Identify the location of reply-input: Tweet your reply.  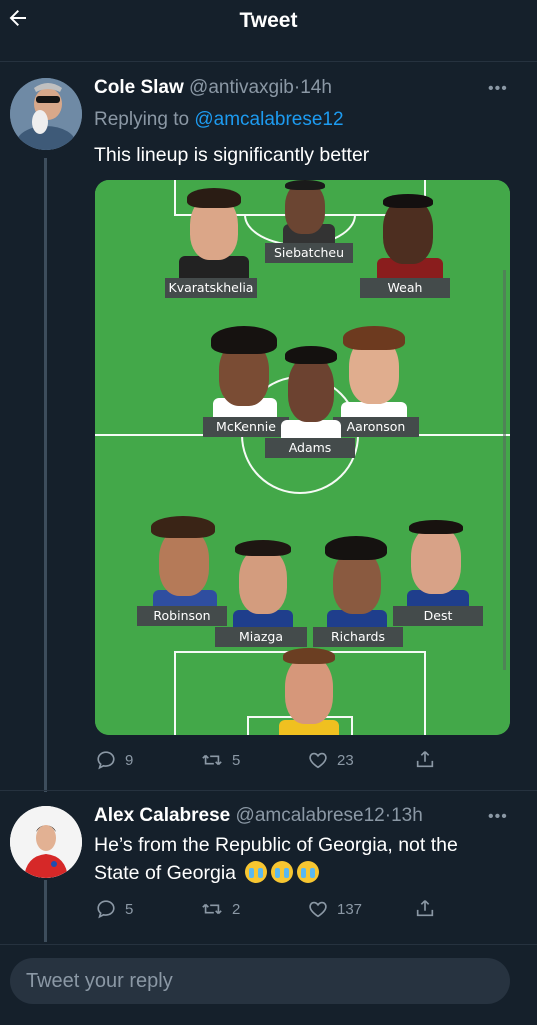
(260, 981).